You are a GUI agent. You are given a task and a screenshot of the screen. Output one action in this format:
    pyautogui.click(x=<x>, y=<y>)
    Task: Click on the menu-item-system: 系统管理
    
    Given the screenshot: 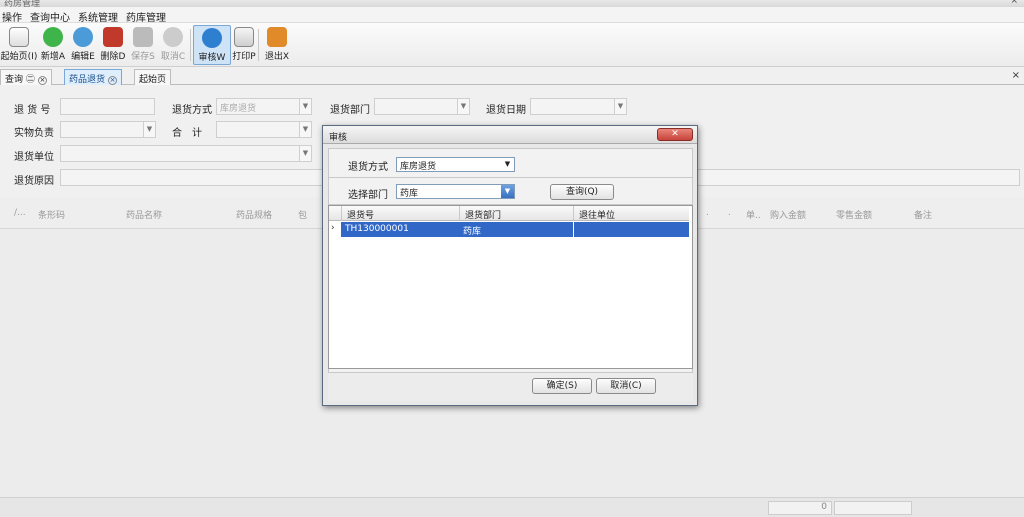 What is the action you would take?
    pyautogui.click(x=98, y=16)
    